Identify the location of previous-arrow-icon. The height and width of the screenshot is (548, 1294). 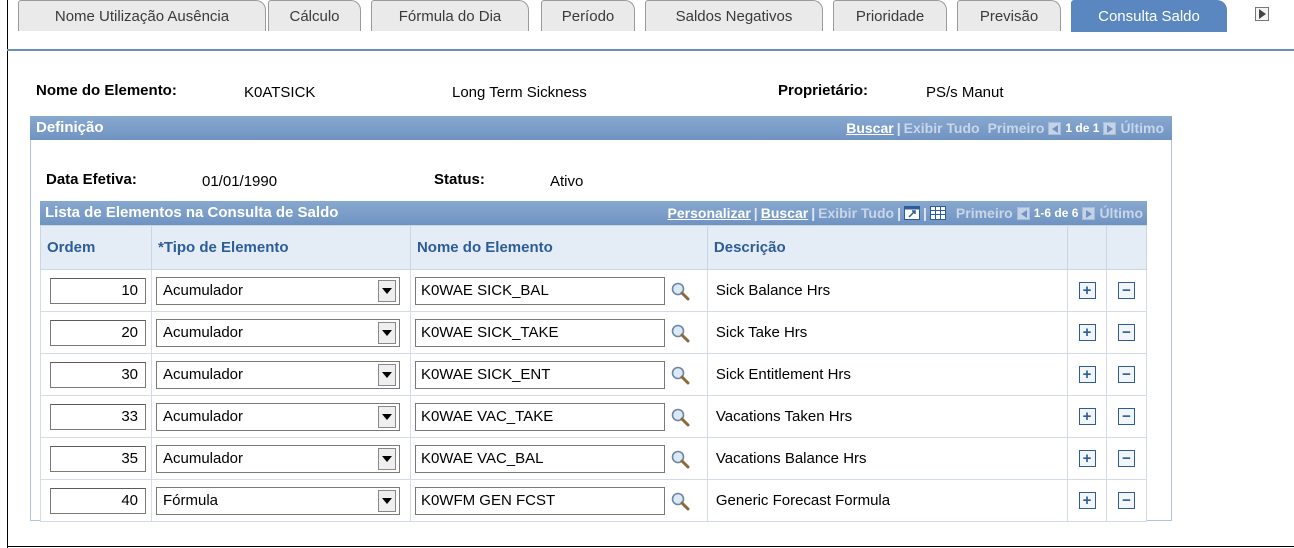
(1023, 213).